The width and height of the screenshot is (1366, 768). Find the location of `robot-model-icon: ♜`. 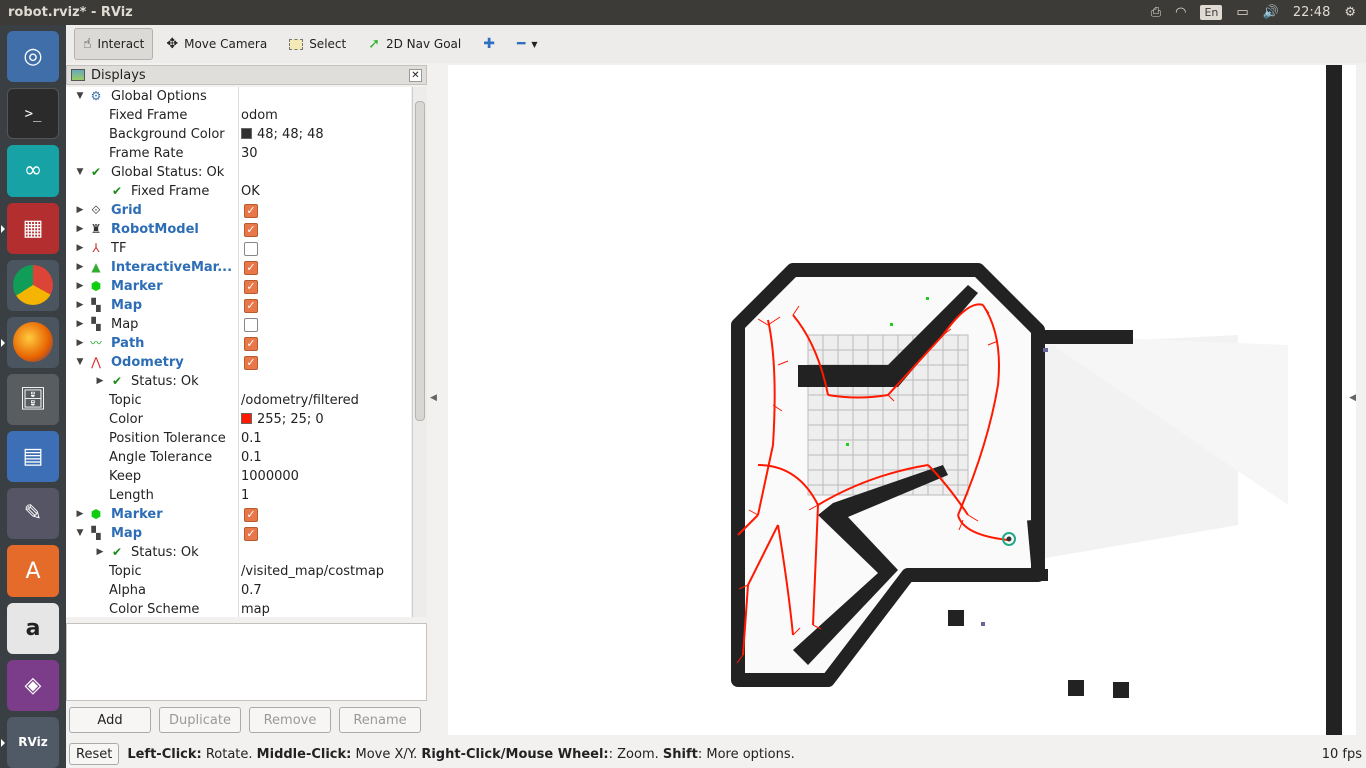

robot-model-icon: ♜ is located at coordinates (96, 229).